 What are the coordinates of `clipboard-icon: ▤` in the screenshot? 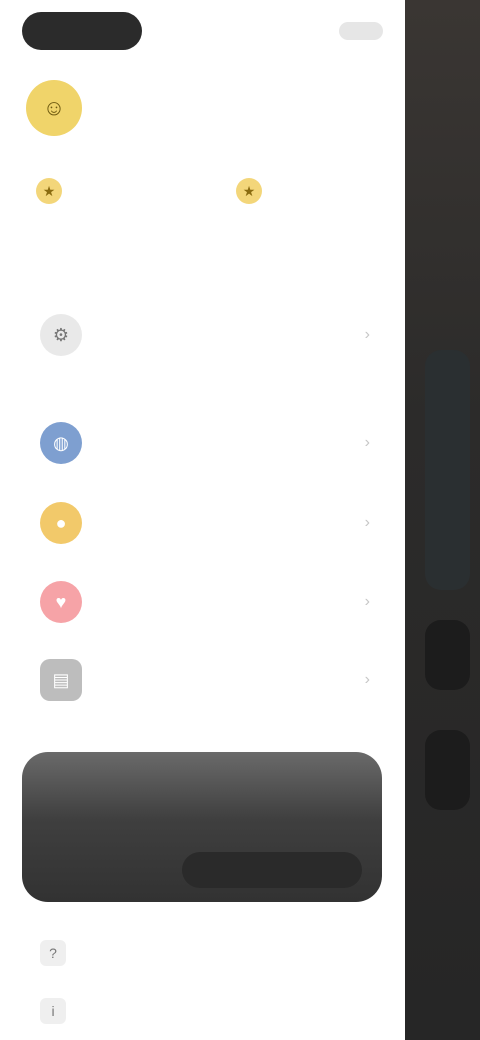 It's located at (61, 680).